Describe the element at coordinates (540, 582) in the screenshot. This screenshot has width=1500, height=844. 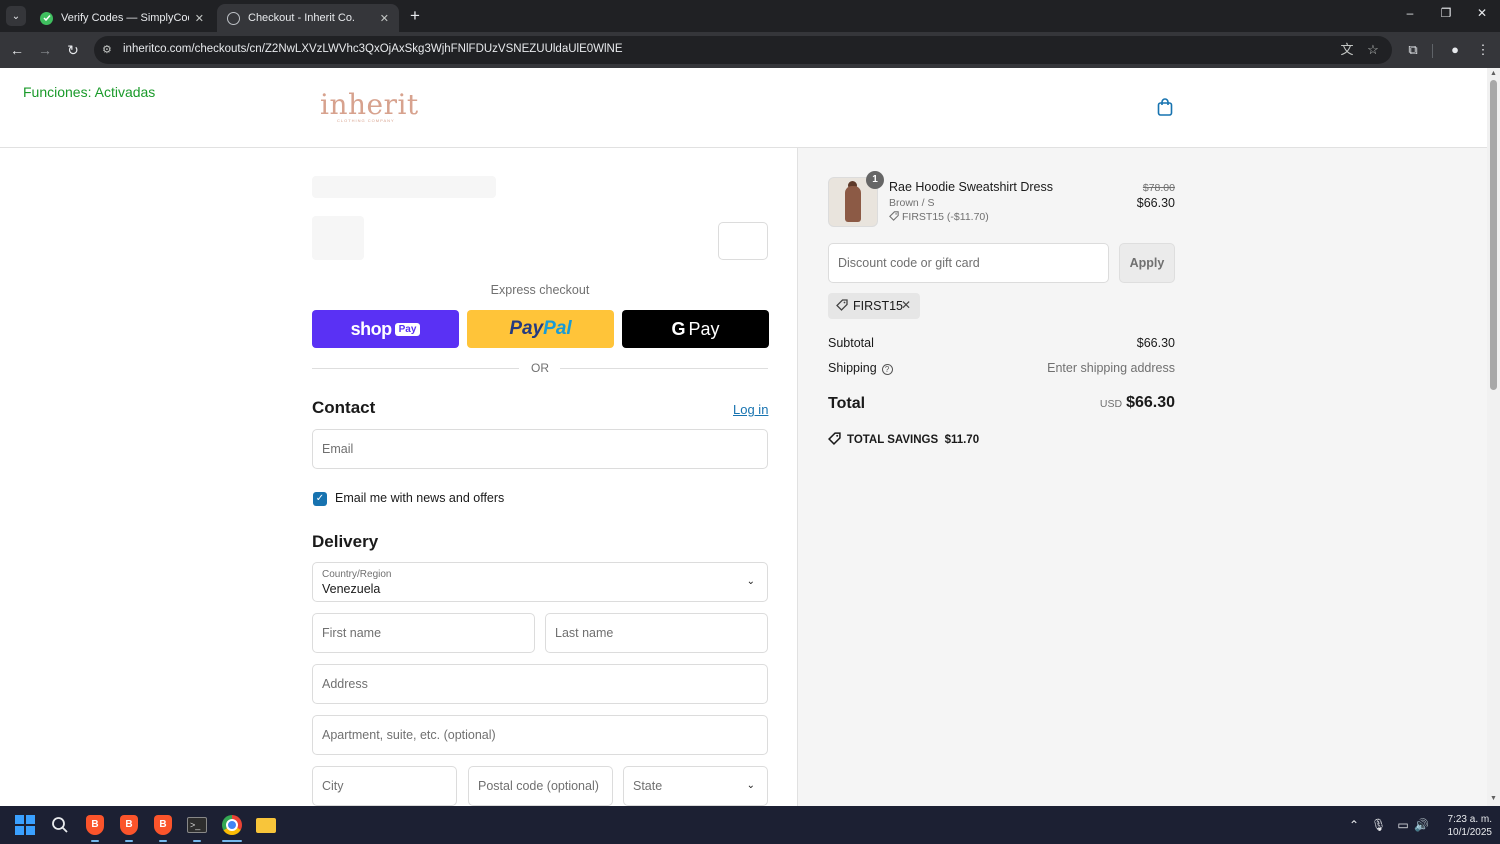
I see `country-select: Country/Region Venezuela ⌄` at that location.